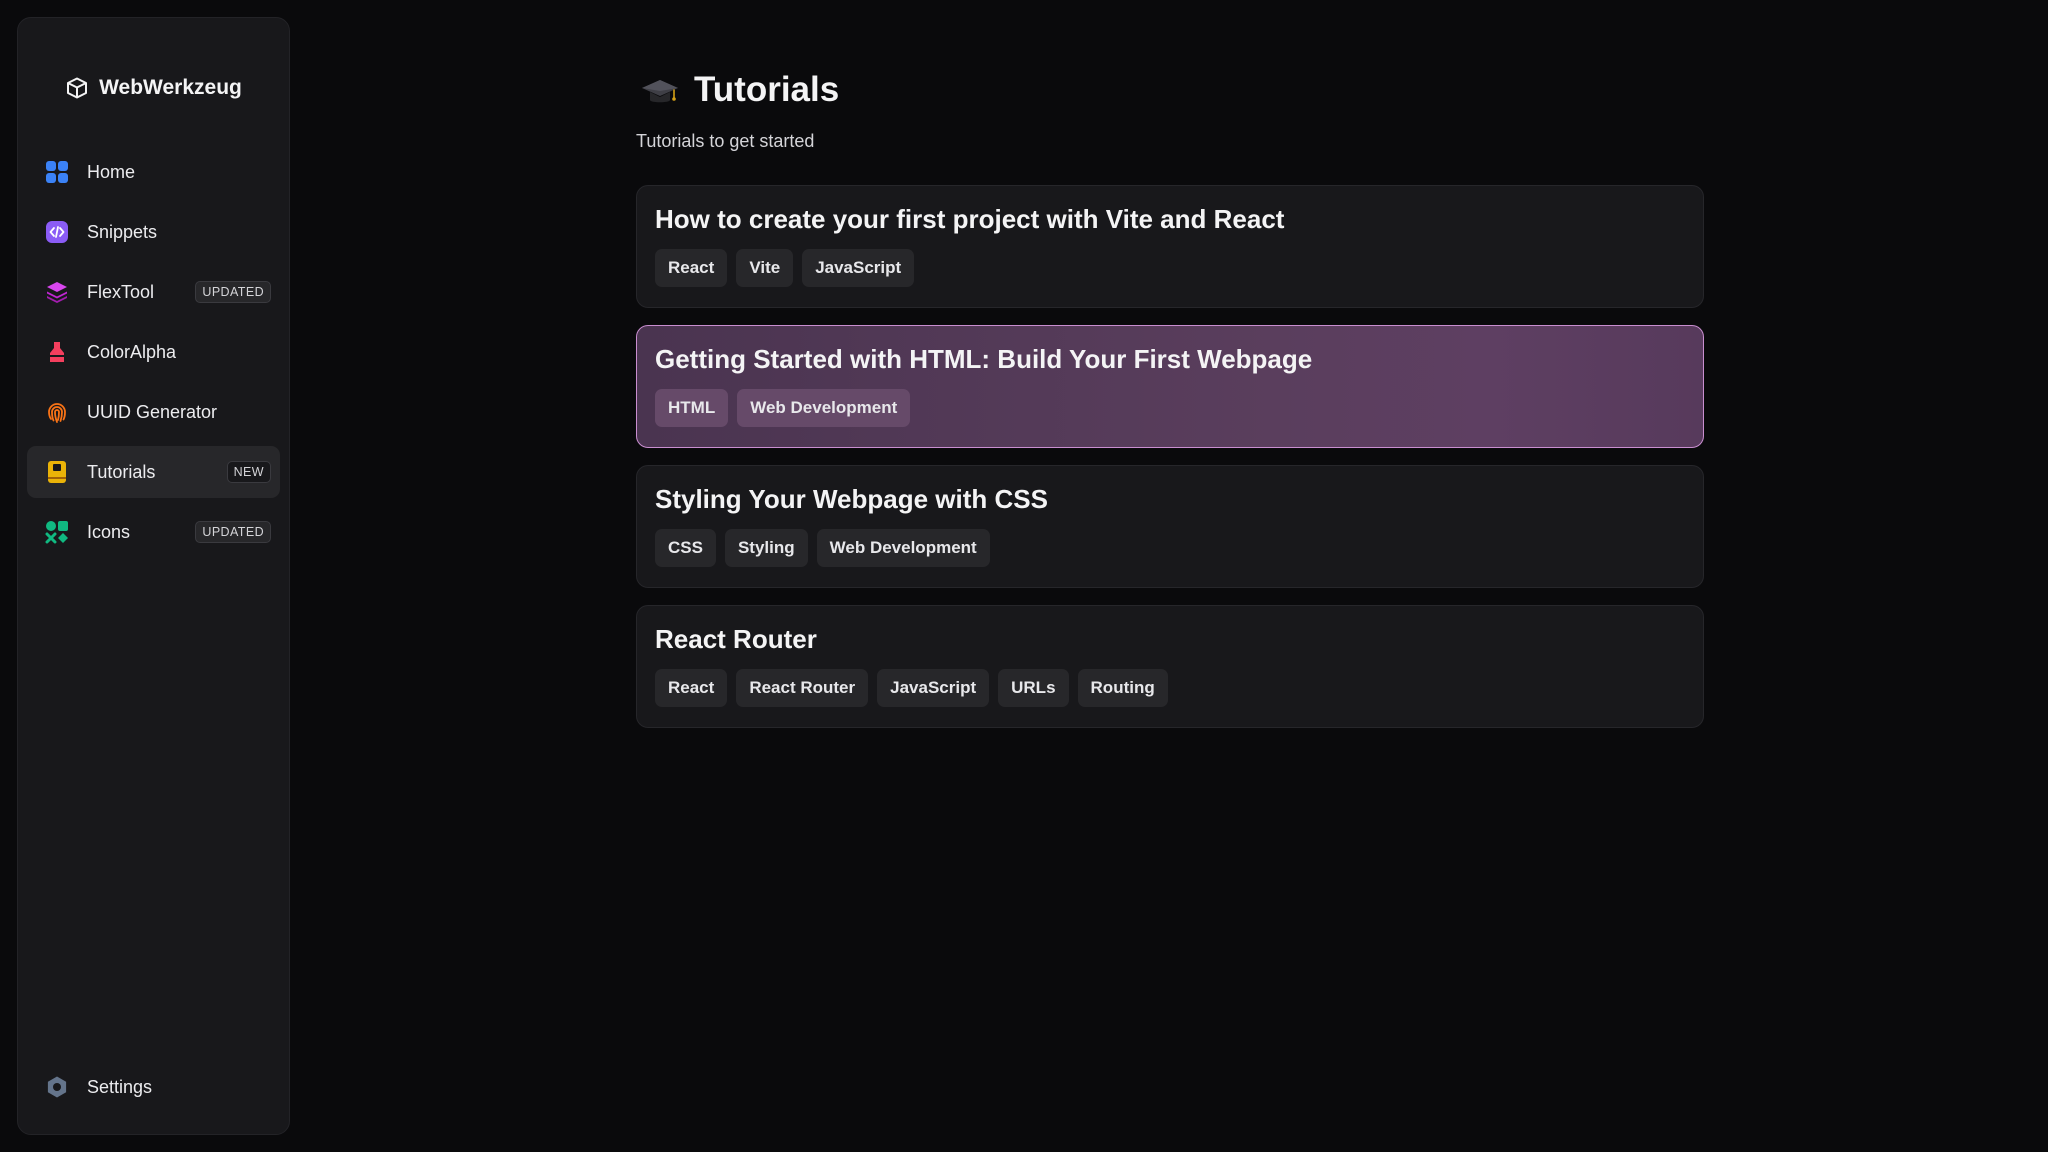 Image resolution: width=2048 pixels, height=1152 pixels. What do you see at coordinates (121, 471) in the screenshot?
I see `sidebar-item-label: Tutorials` at bounding box center [121, 471].